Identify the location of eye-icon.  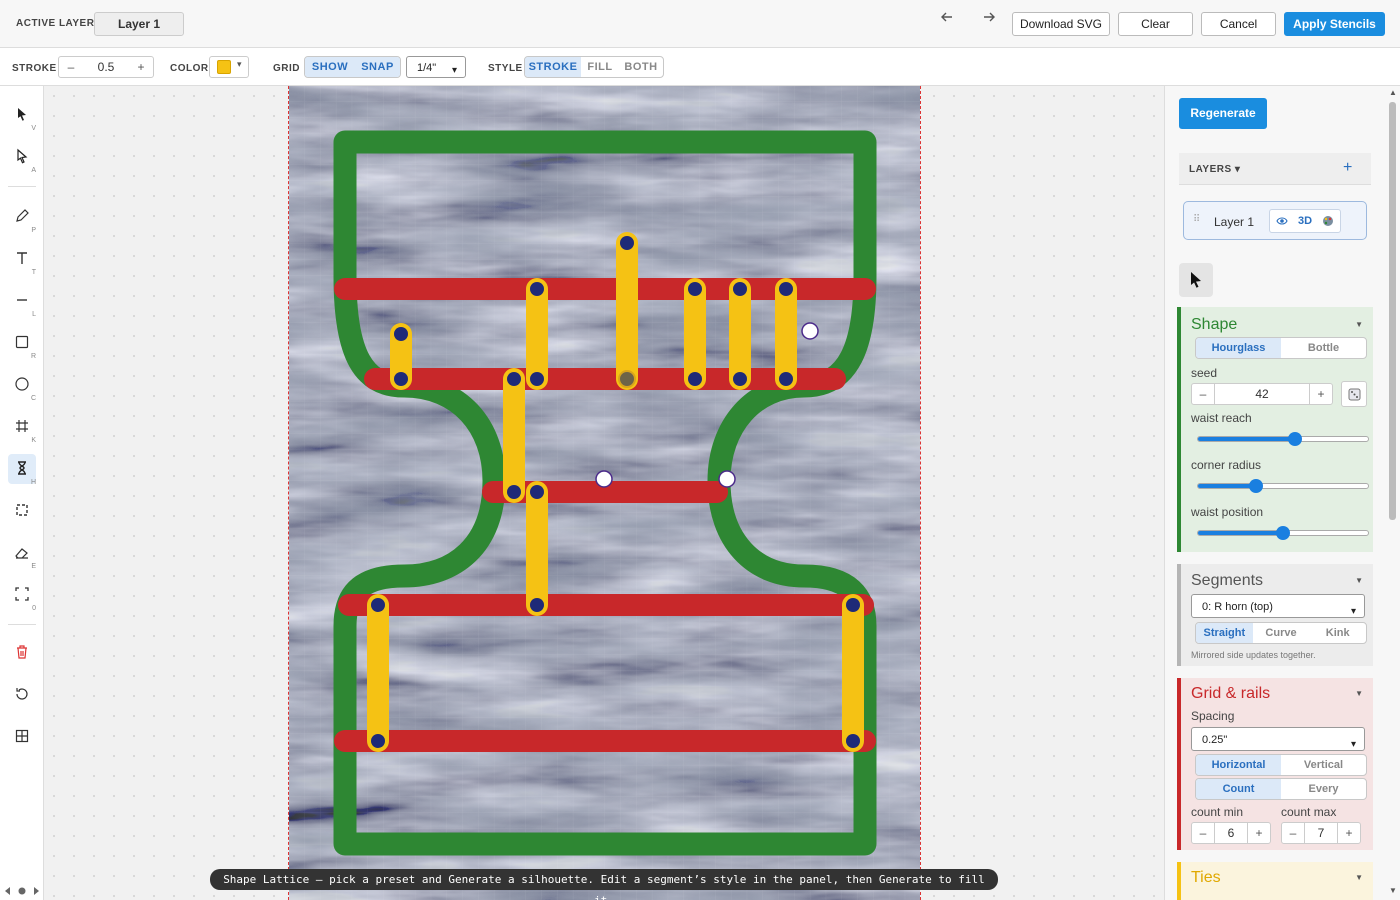
(1281, 221).